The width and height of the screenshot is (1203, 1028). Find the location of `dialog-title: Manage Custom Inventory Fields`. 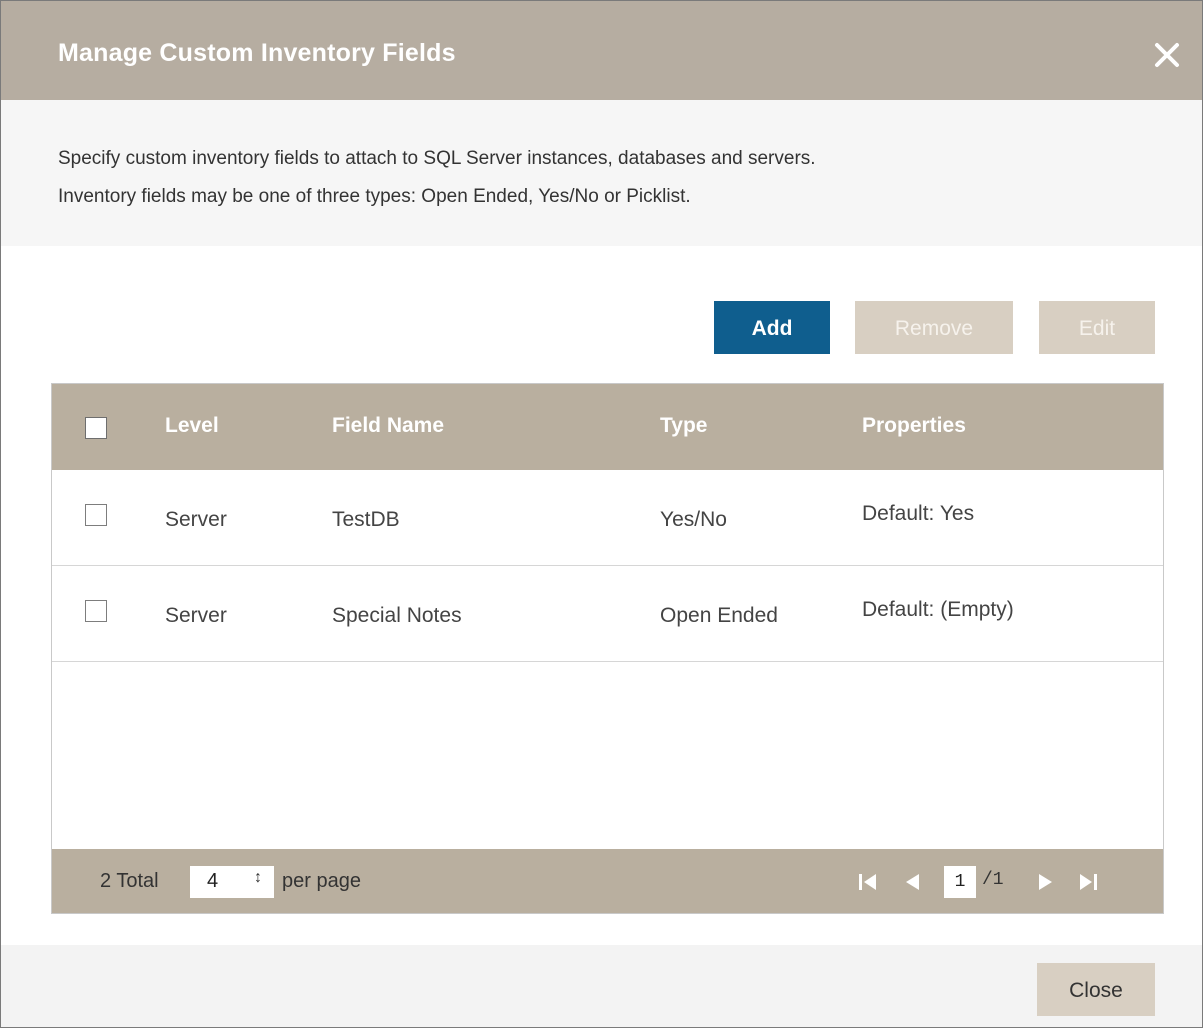

dialog-title: Manage Custom Inventory Fields is located at coordinates (257, 53).